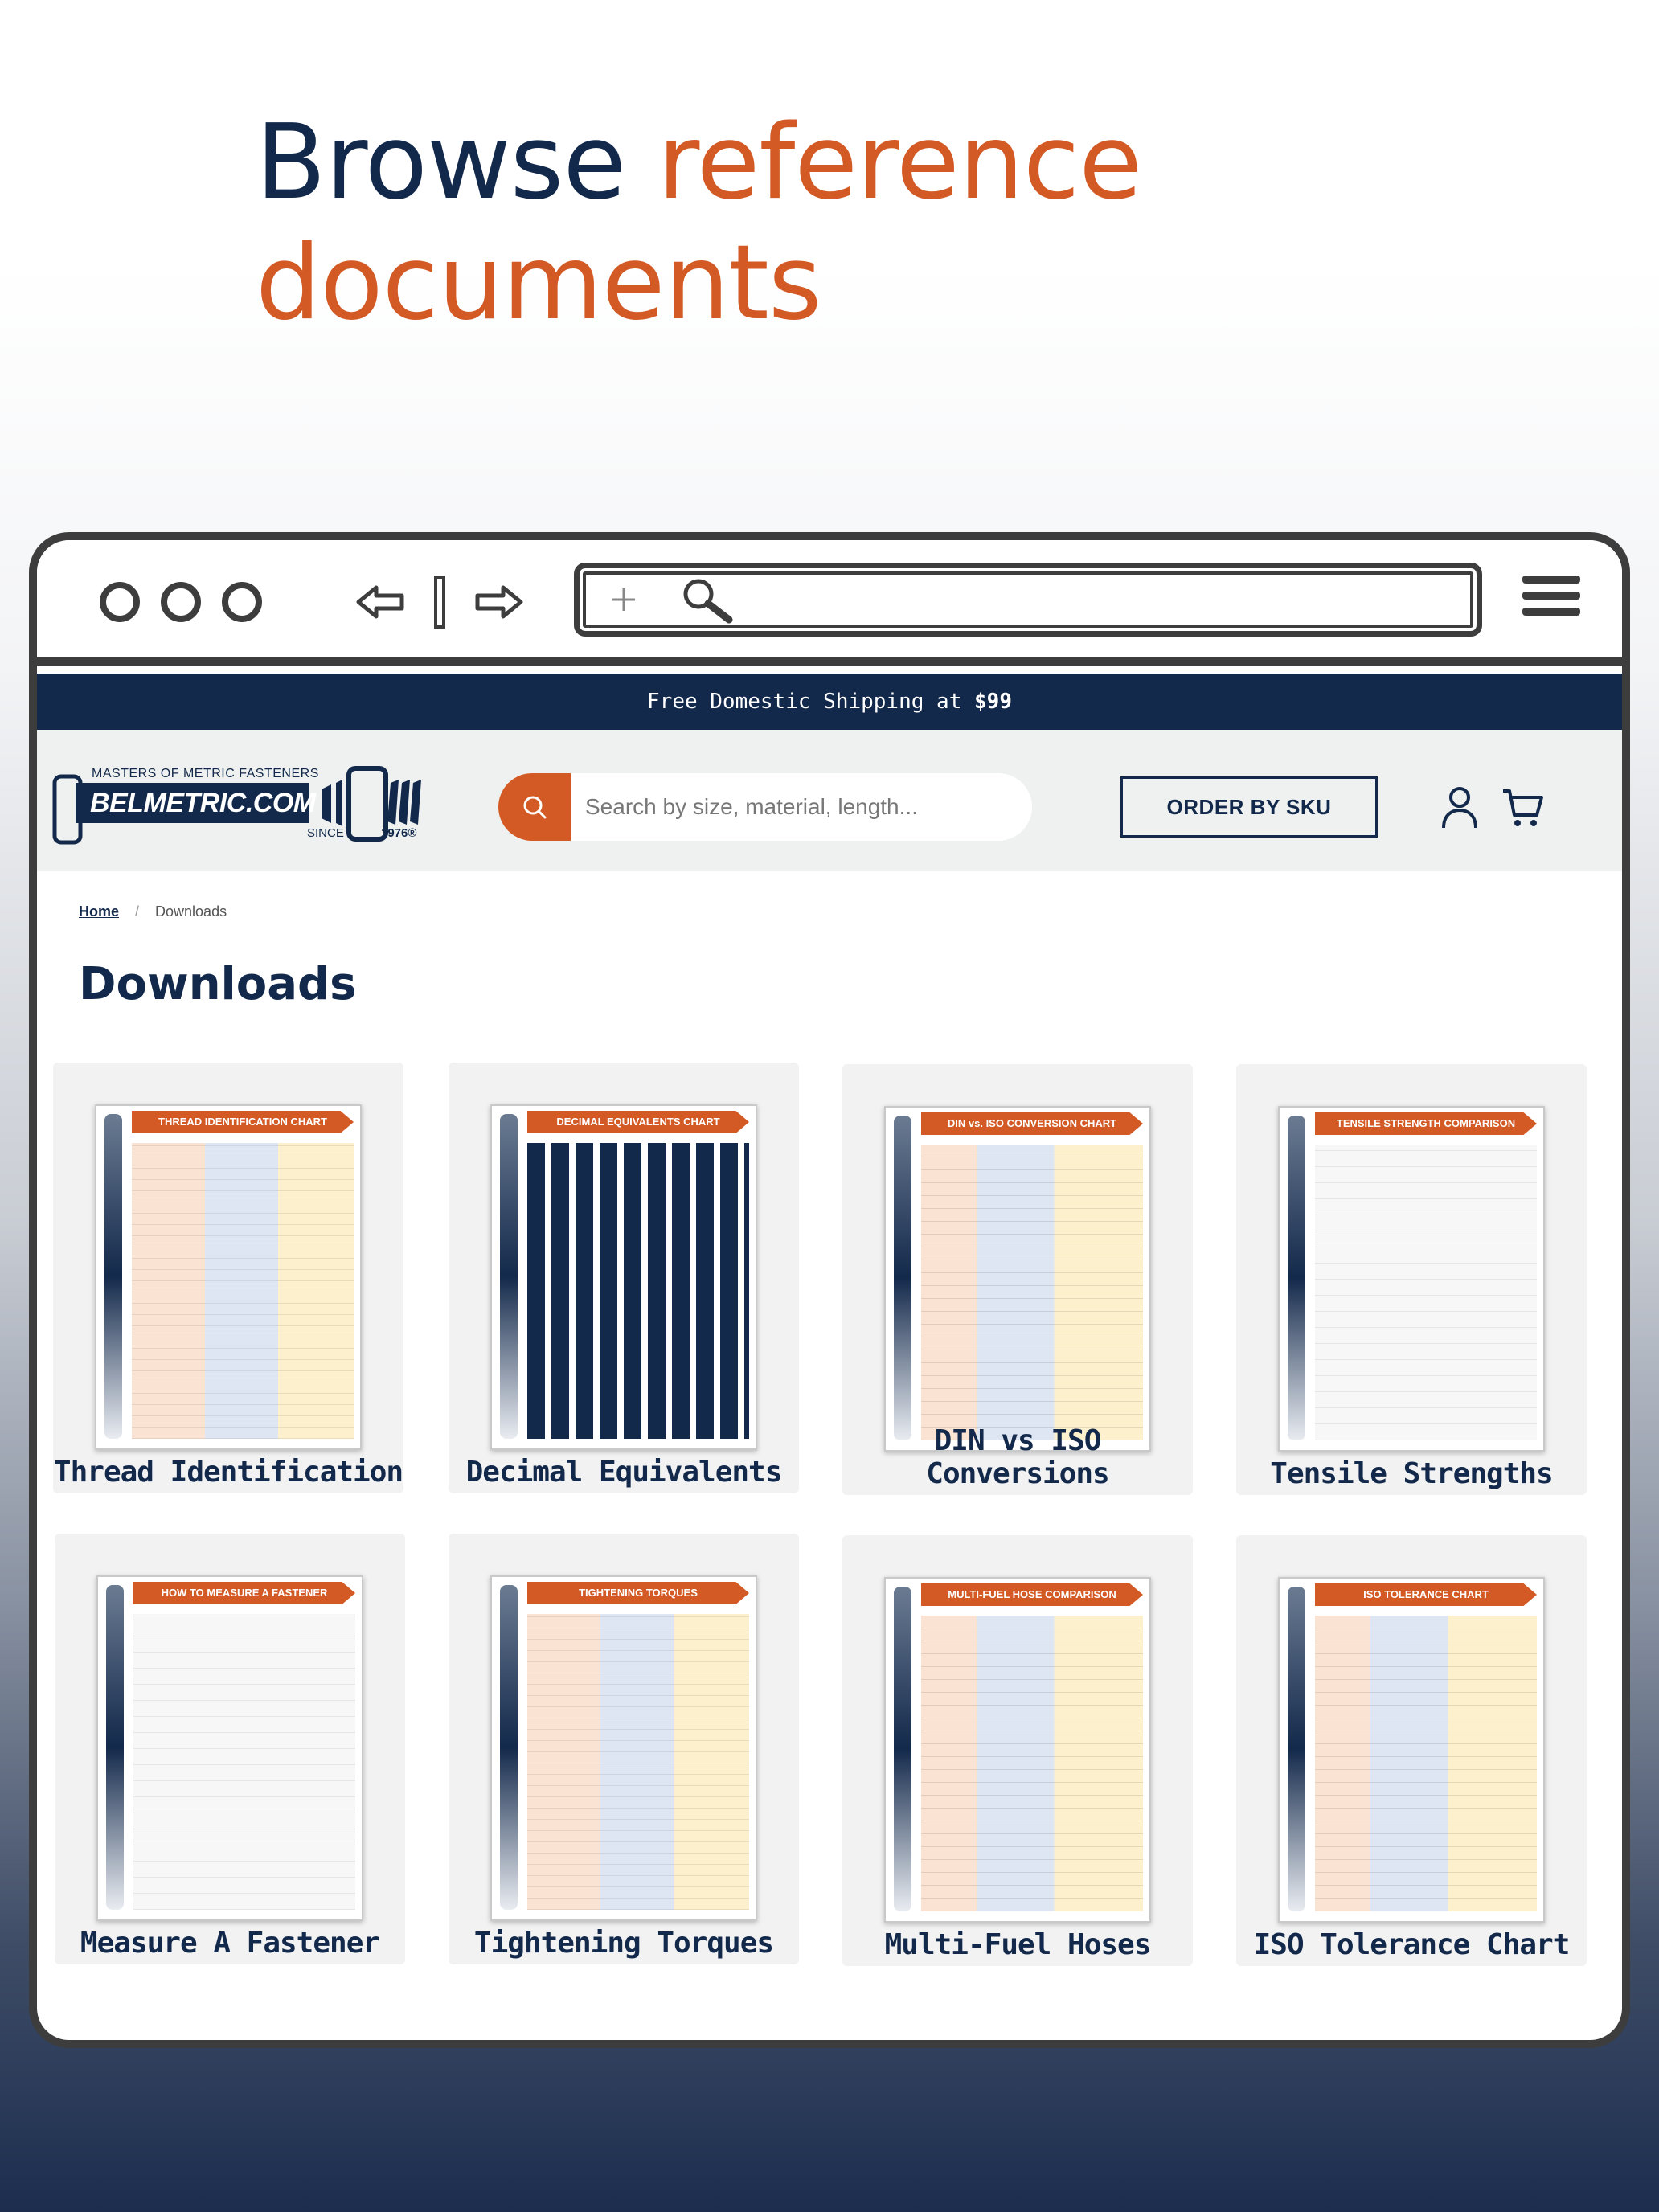 The image size is (1659, 2212). What do you see at coordinates (638, 1122) in the screenshot?
I see `document-banner: DECIMAL EQUIVALENTS CHART` at bounding box center [638, 1122].